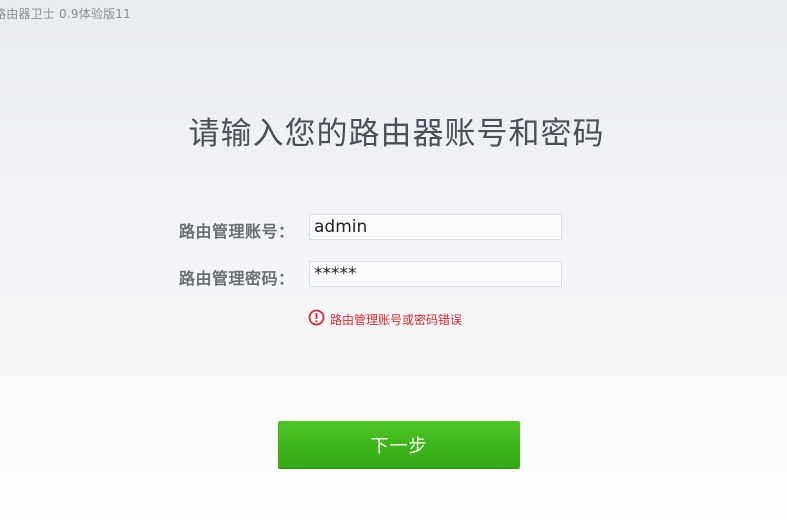 Image resolution: width=787 pixels, height=524 pixels. I want to click on exclamation-circle-icon, so click(316, 317).